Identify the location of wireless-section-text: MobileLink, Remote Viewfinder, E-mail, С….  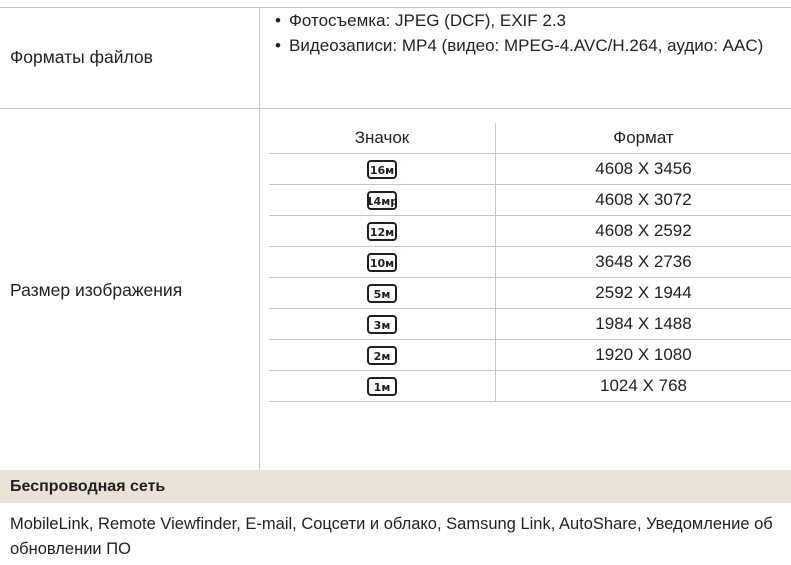
(391, 536).